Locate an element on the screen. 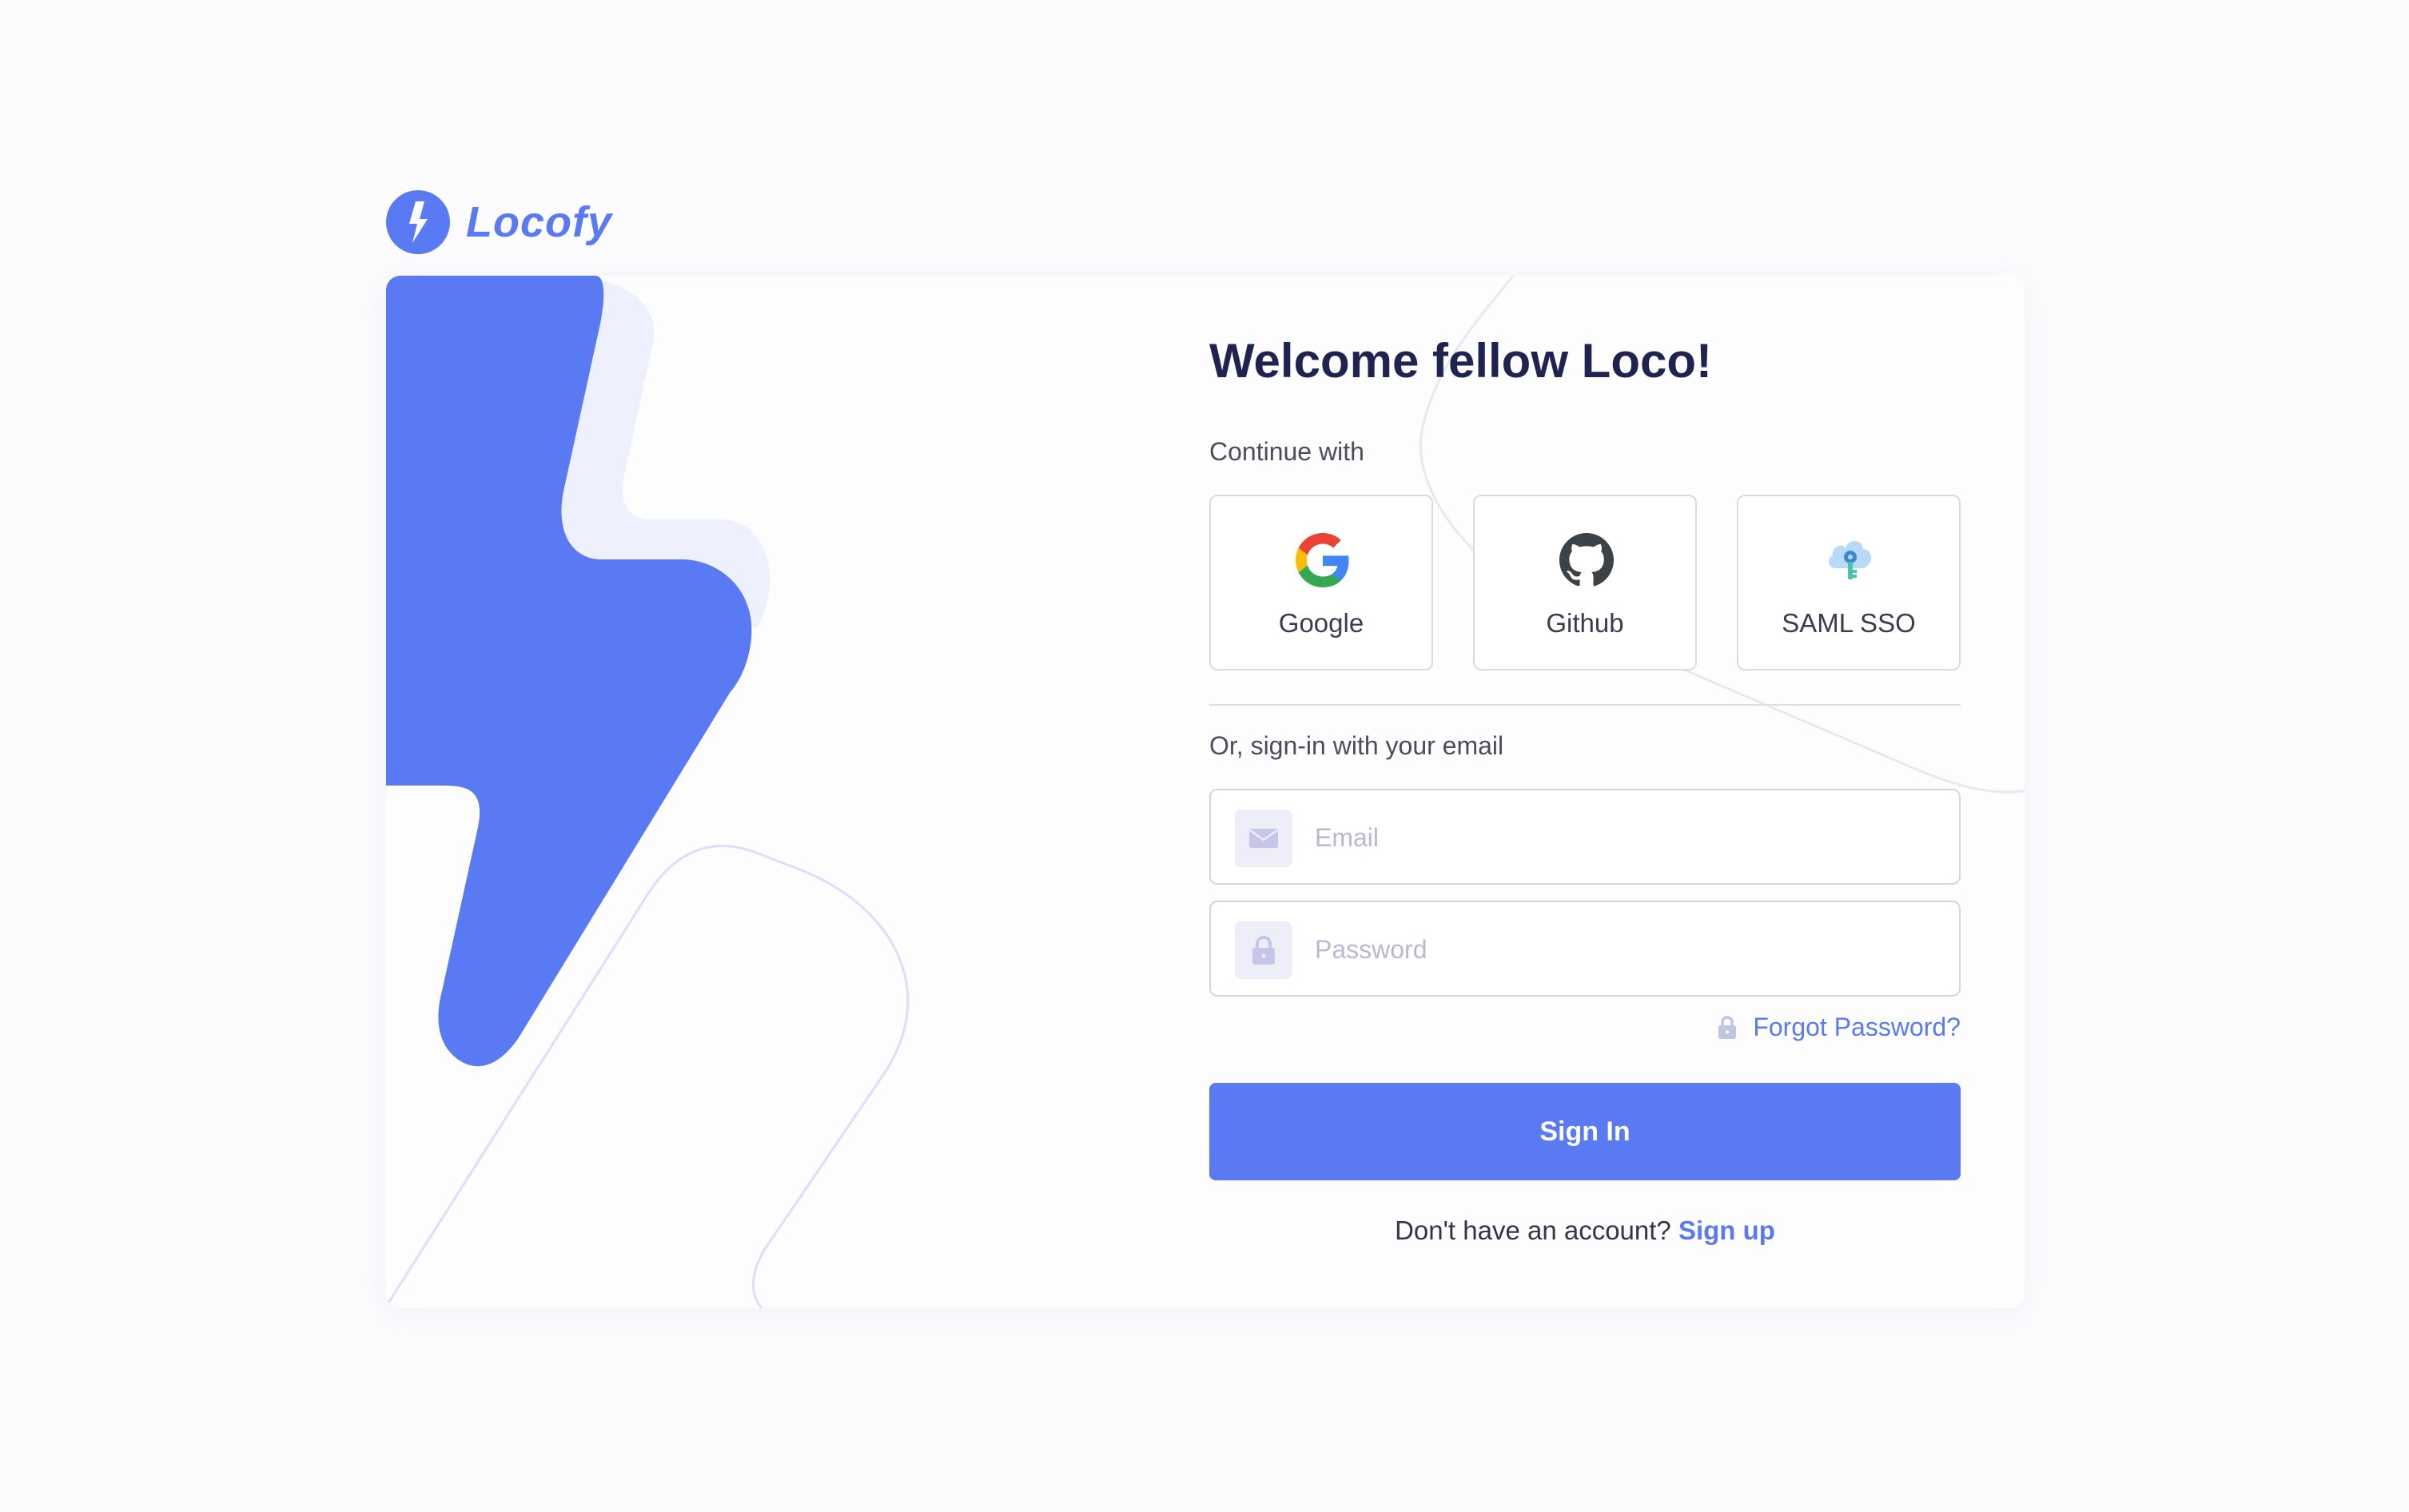 The width and height of the screenshot is (2409, 1512). password-icon-box is located at coordinates (1263, 950).